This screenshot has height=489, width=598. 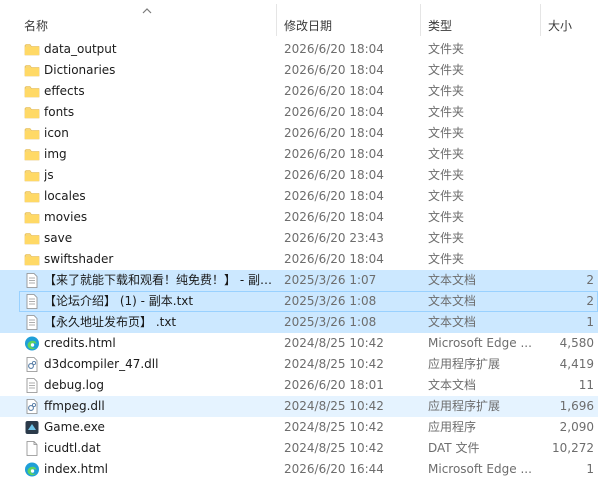 I want to click on file-name: credits.html, so click(x=80, y=343).